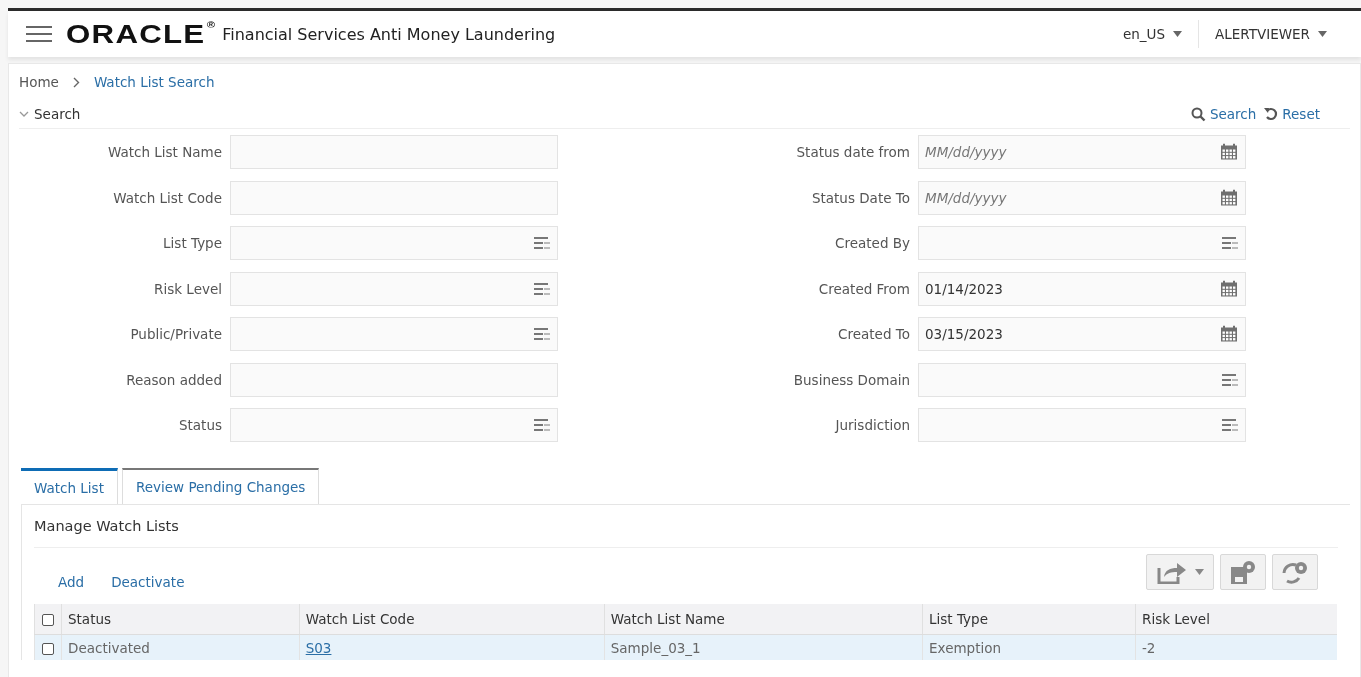  What do you see at coordinates (1243, 572) in the screenshot?
I see `save-settings-button` at bounding box center [1243, 572].